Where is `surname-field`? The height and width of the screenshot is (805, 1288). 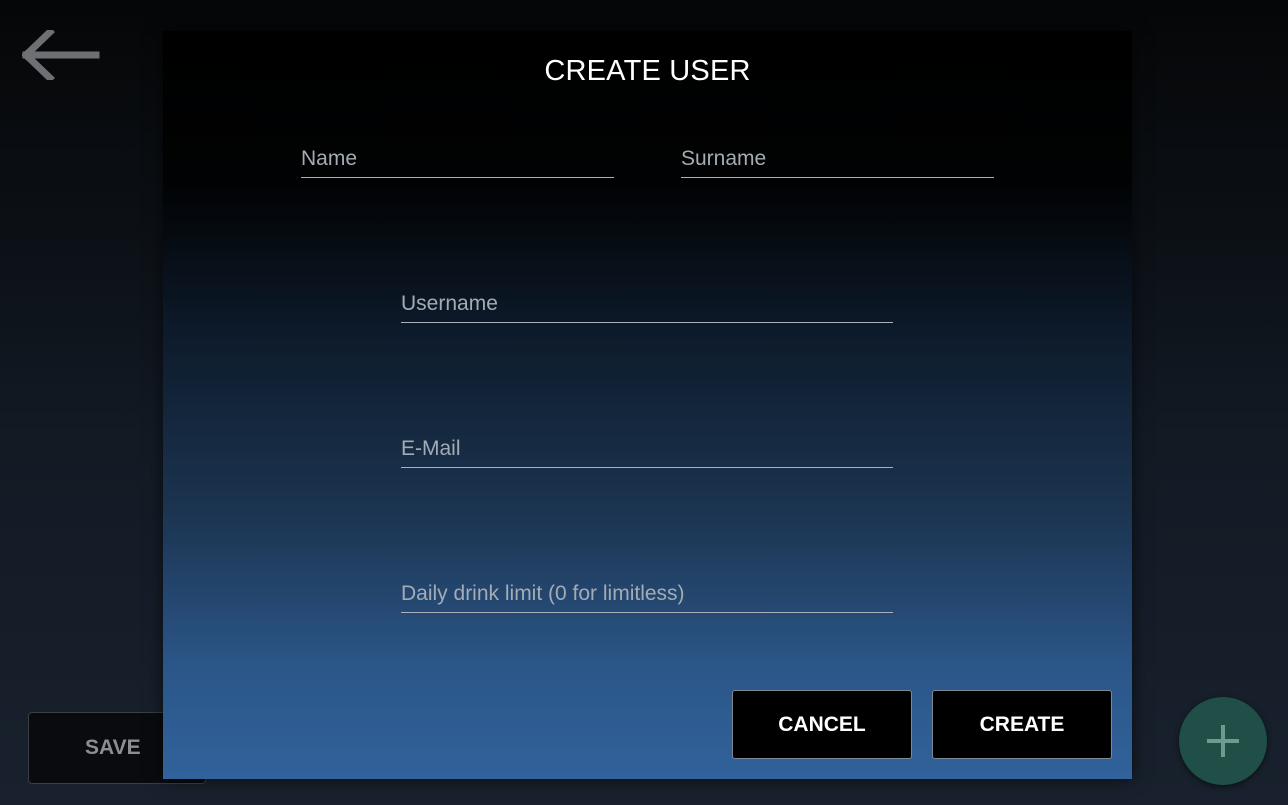 surname-field is located at coordinates (837, 155).